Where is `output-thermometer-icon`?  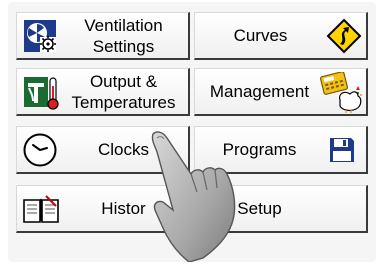 output-thermometer-icon is located at coordinates (41, 95).